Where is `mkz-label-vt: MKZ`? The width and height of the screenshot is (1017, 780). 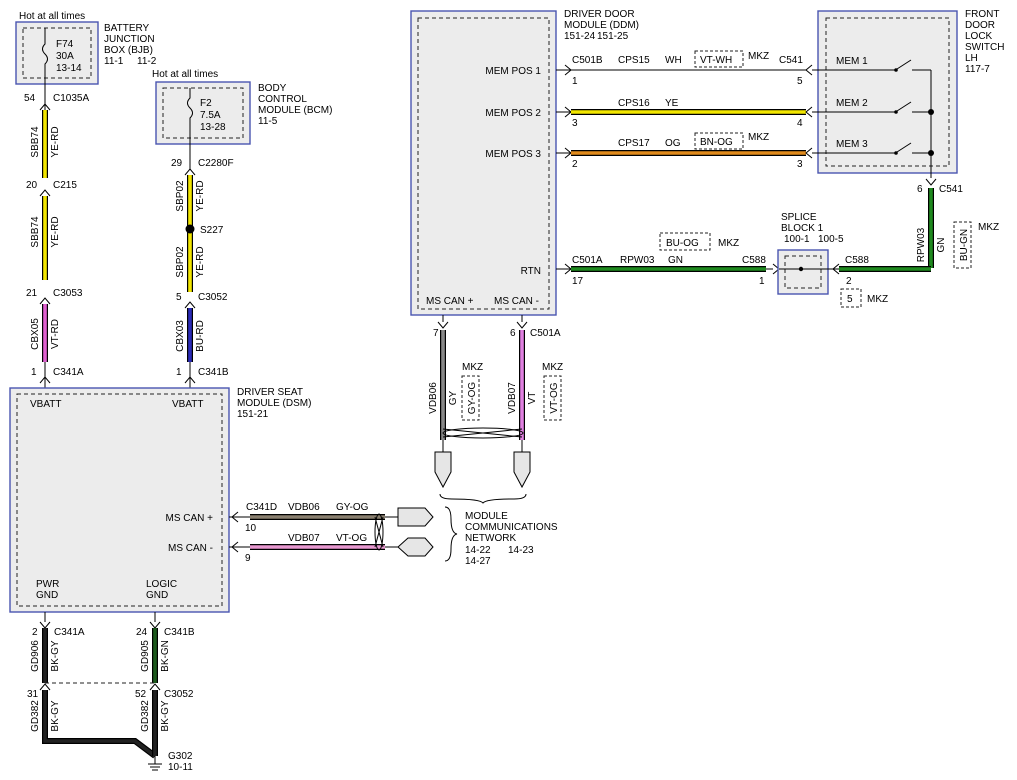 mkz-label-vt: MKZ is located at coordinates (552, 367).